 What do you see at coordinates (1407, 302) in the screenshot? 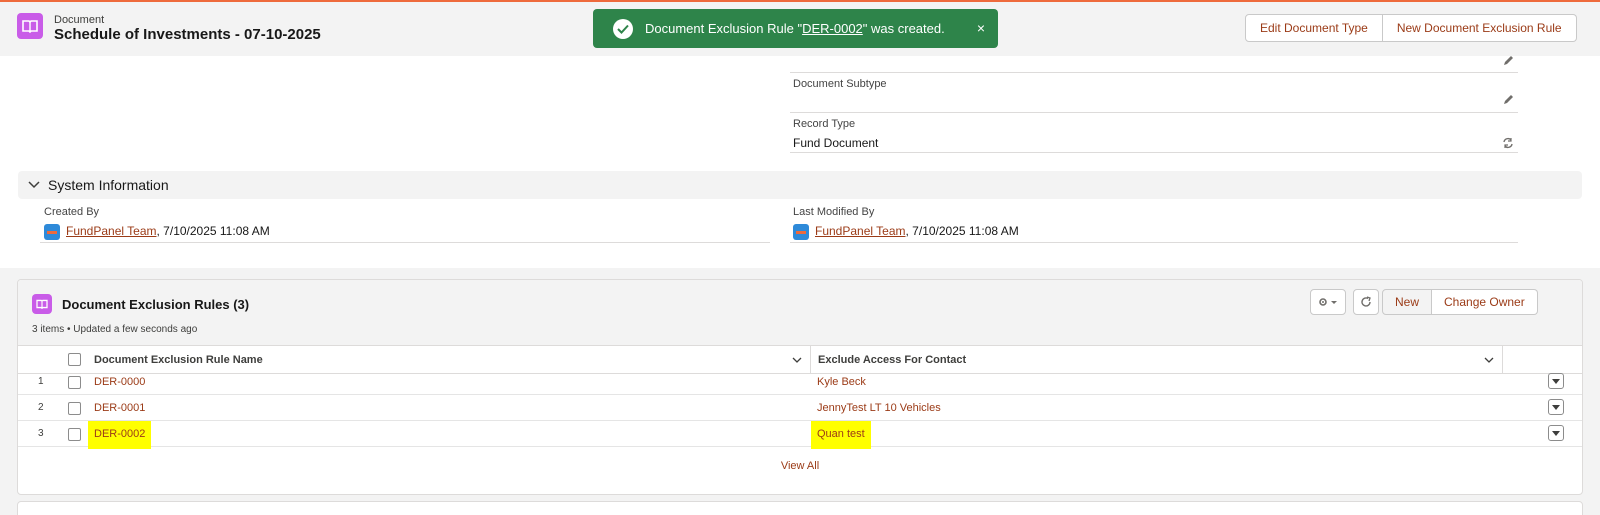
I see `new-button: New` at bounding box center [1407, 302].